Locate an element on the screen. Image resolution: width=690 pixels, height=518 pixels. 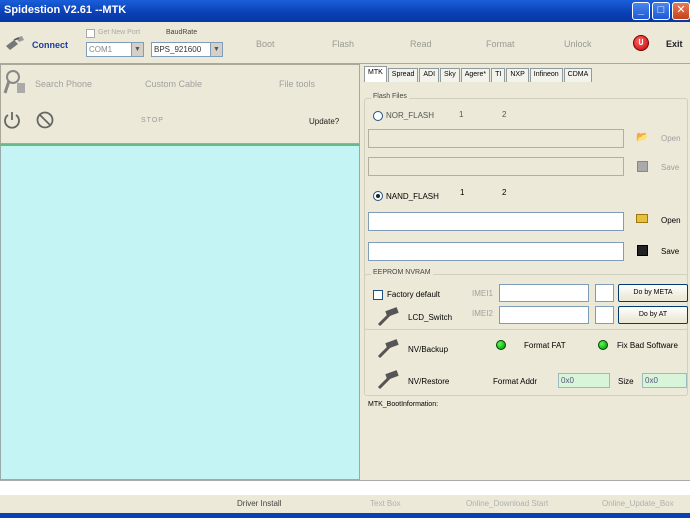
size-input: 0x0 is located at coordinates (664, 380).